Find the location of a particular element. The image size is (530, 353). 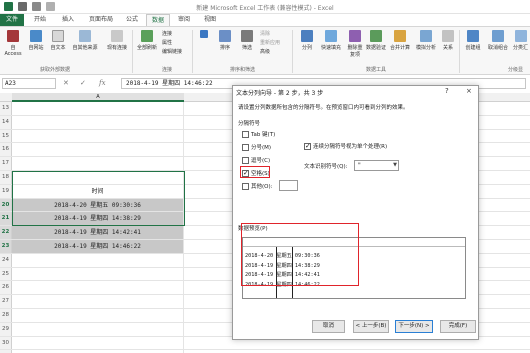

close-icon: × is located at coordinates (469, 91).